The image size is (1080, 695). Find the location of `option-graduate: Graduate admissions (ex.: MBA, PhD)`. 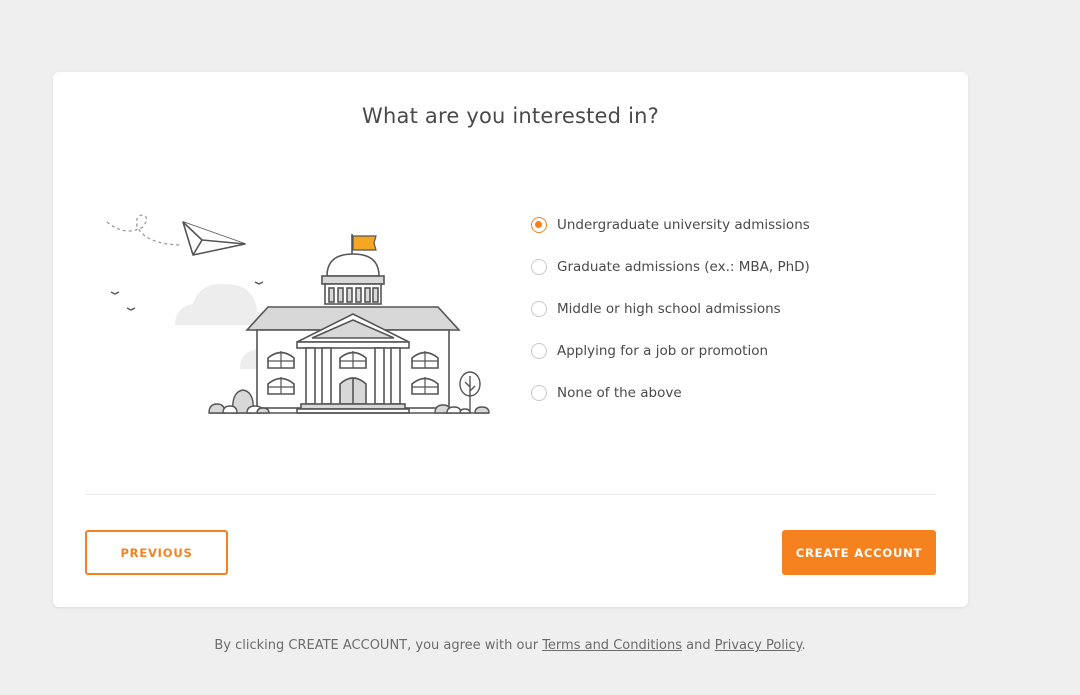

option-graduate: Graduate admissions (ex.: MBA, PhD) is located at coordinates (721, 267).